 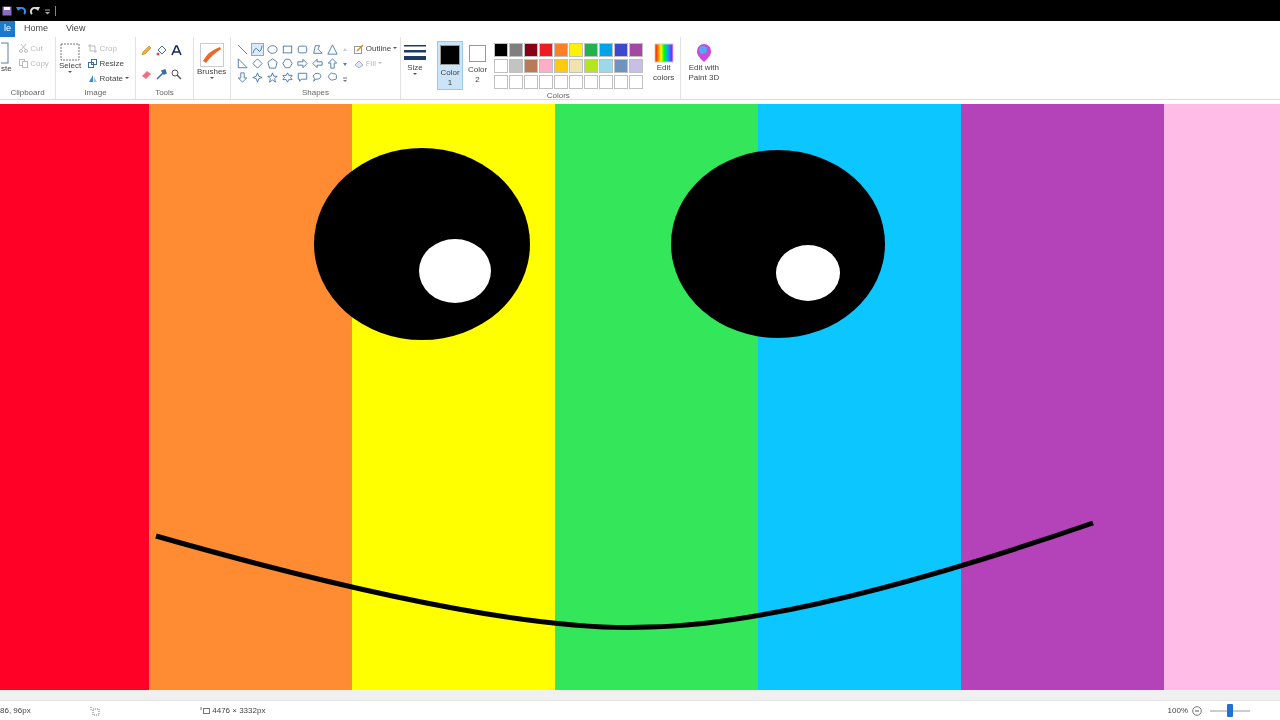 What do you see at coordinates (315, 93) in the screenshot?
I see `group-label: Shapes` at bounding box center [315, 93].